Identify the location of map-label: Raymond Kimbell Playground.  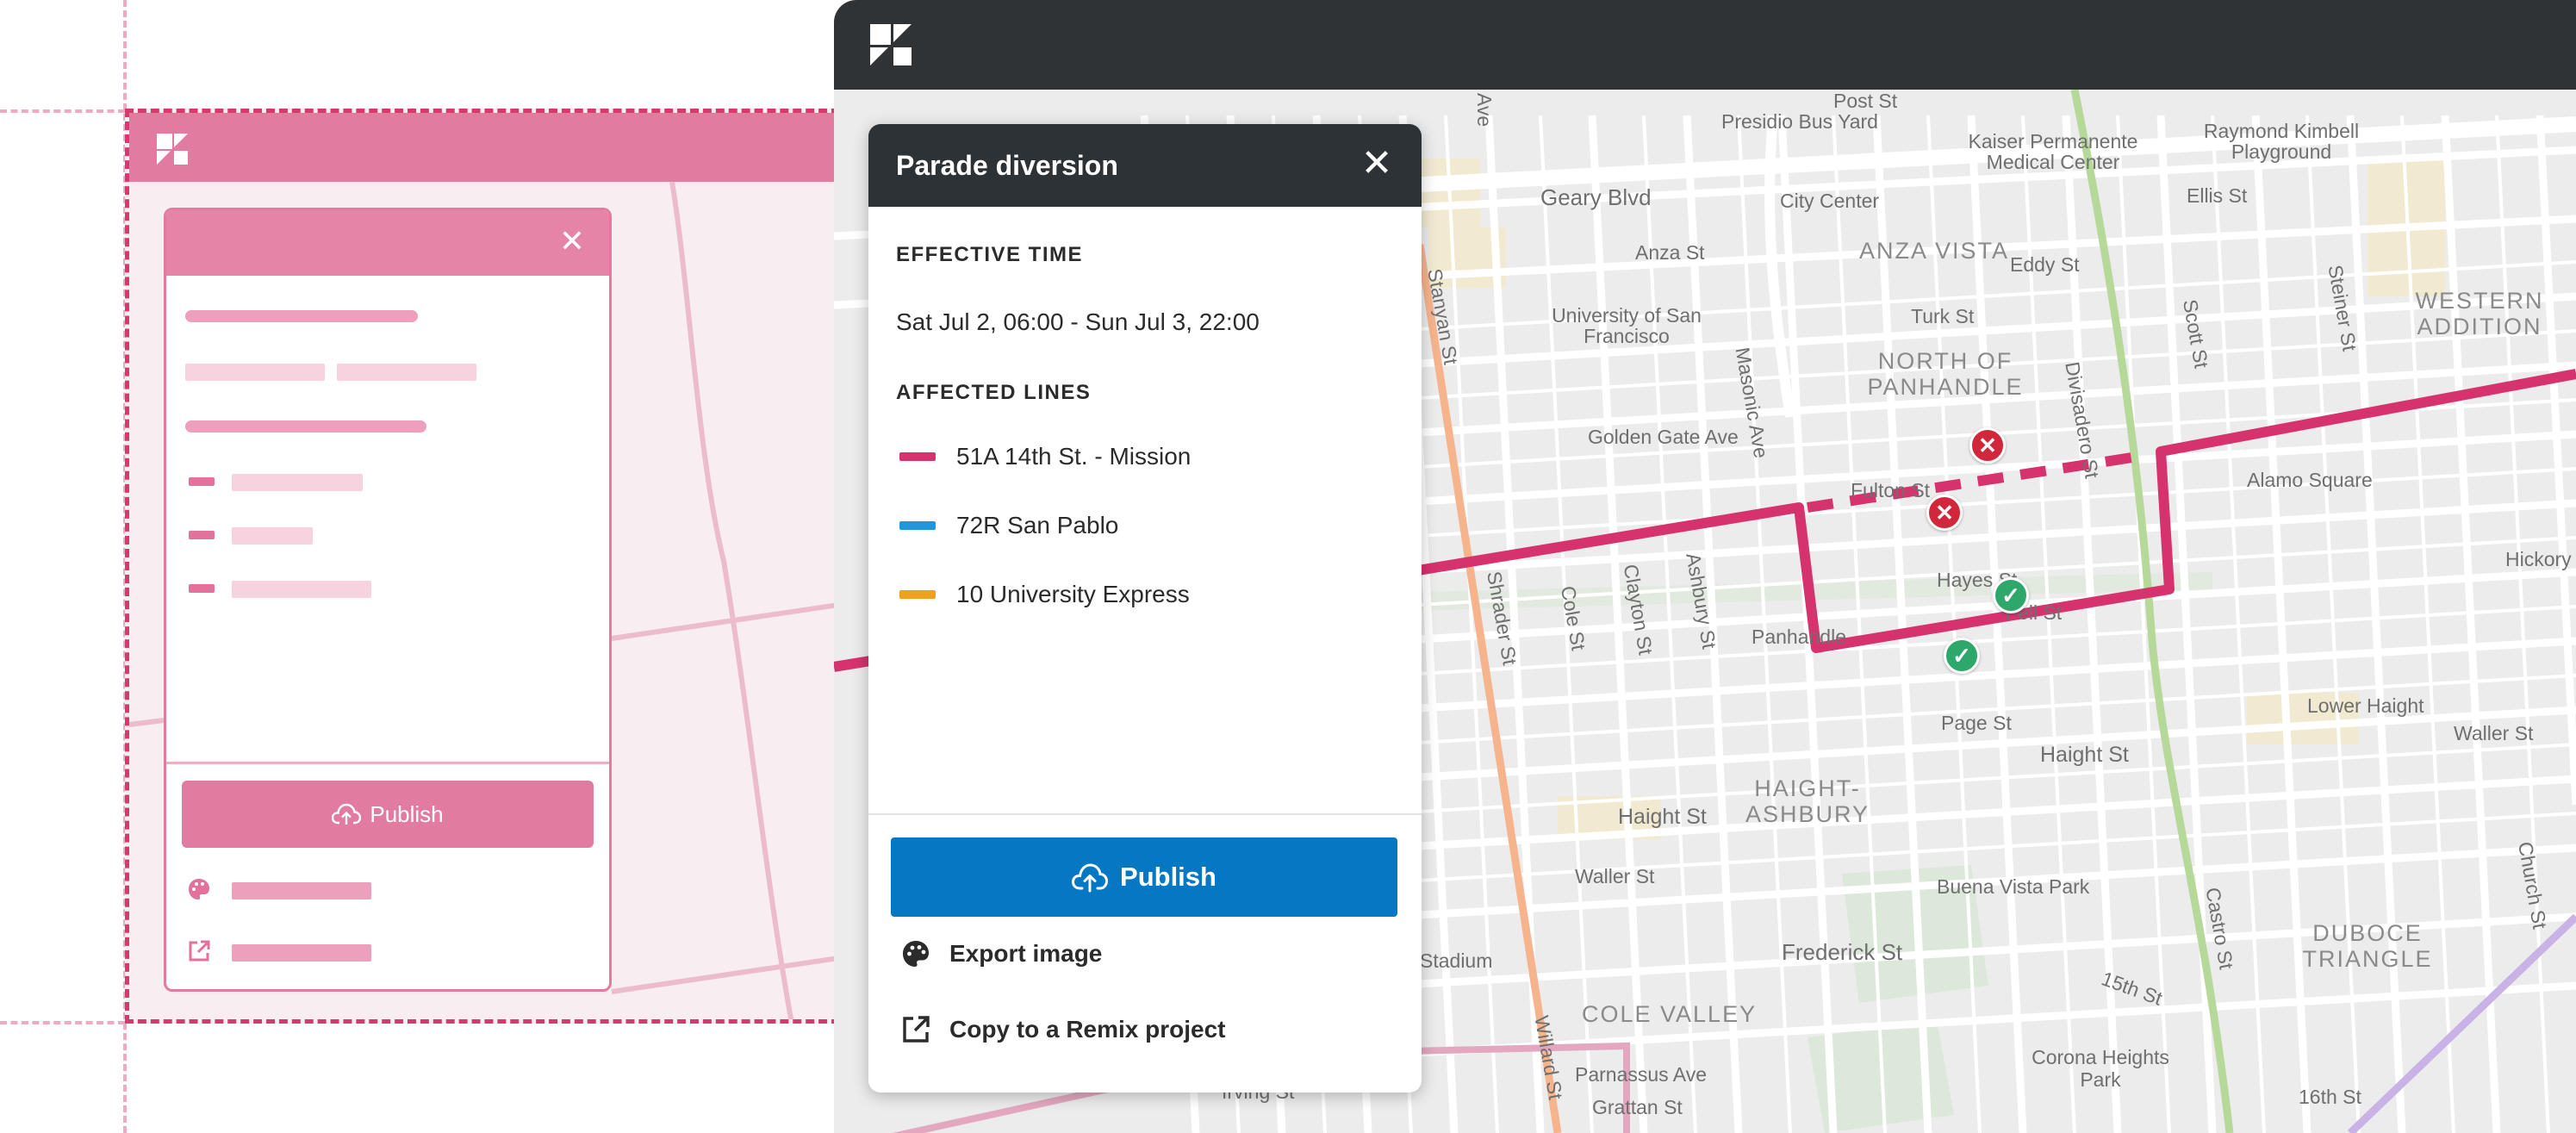
(2282, 141).